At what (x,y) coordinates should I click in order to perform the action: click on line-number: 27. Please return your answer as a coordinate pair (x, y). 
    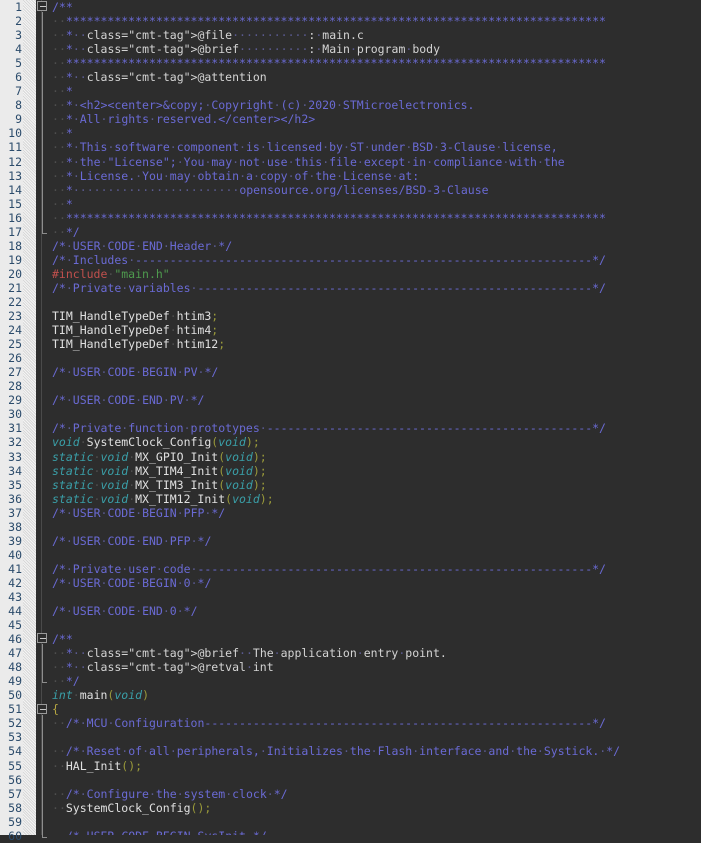
    Looking at the image, I should click on (15, 372).